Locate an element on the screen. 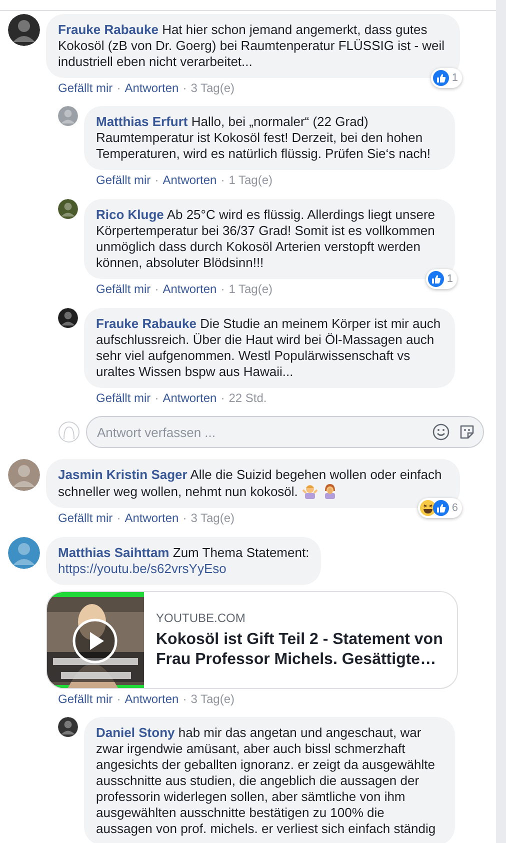  play-icon is located at coordinates (95, 641).